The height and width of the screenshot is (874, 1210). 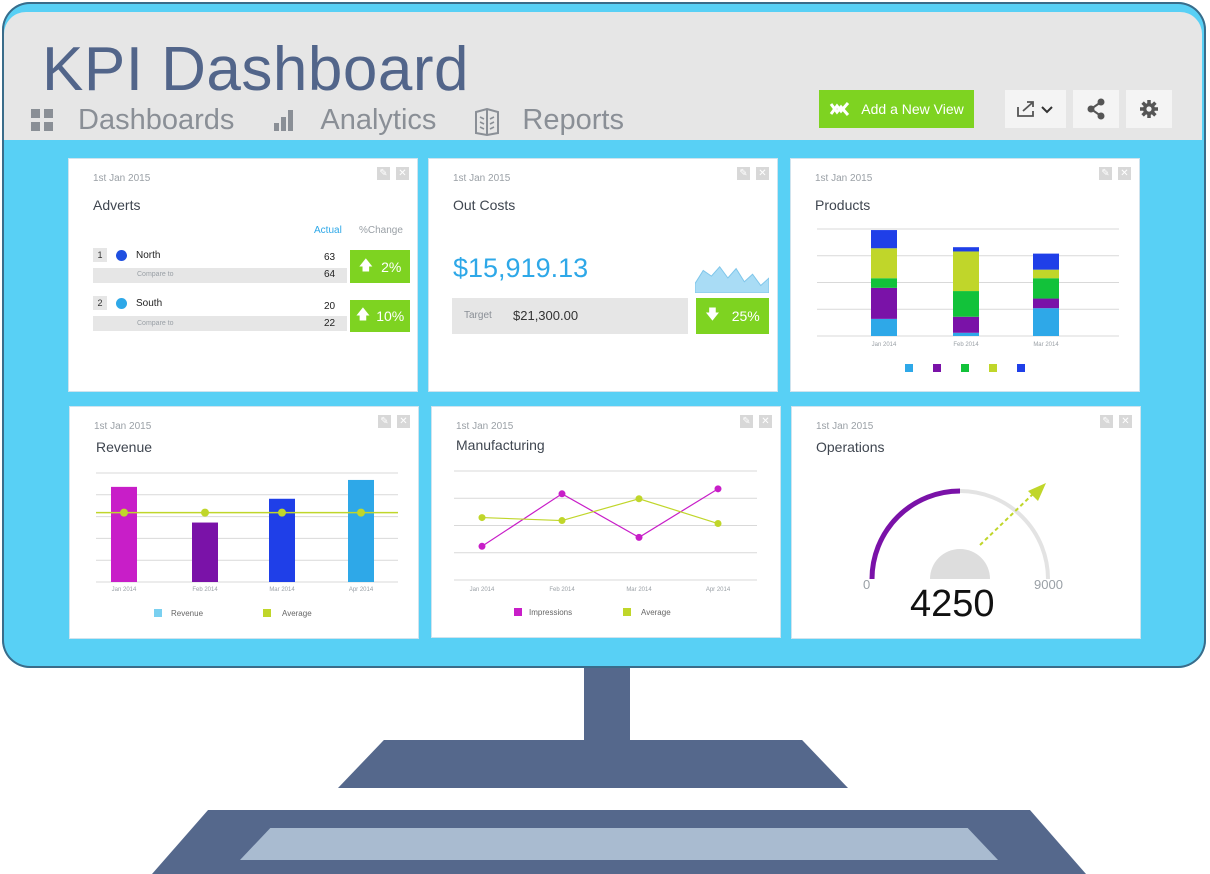 I want to click on legend-label: Impressions, so click(x=550, y=612).